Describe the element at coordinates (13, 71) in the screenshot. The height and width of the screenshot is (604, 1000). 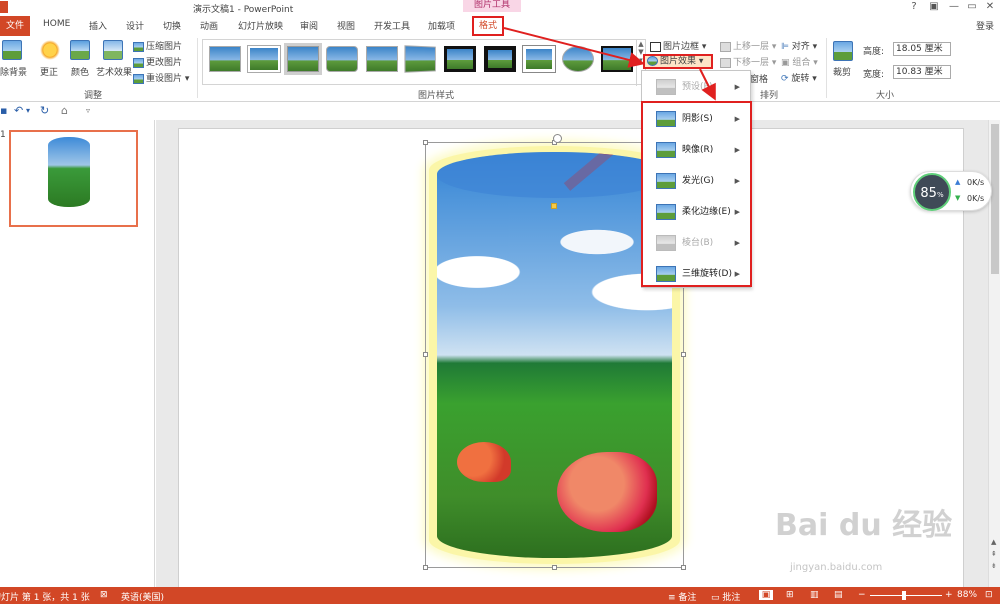
I see `remove-background-button: 除背景` at that location.